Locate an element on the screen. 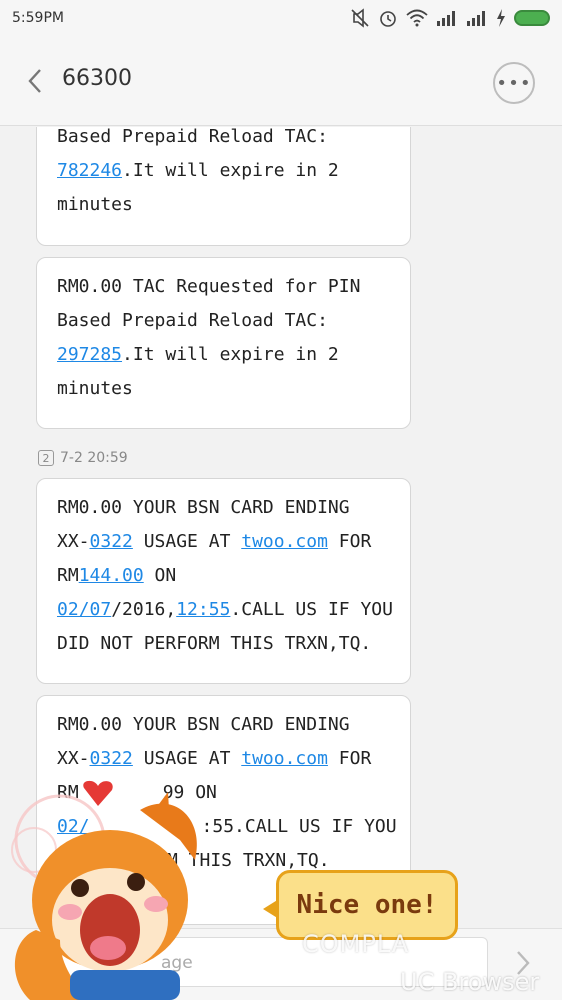  back-button is located at coordinates (35, 81).